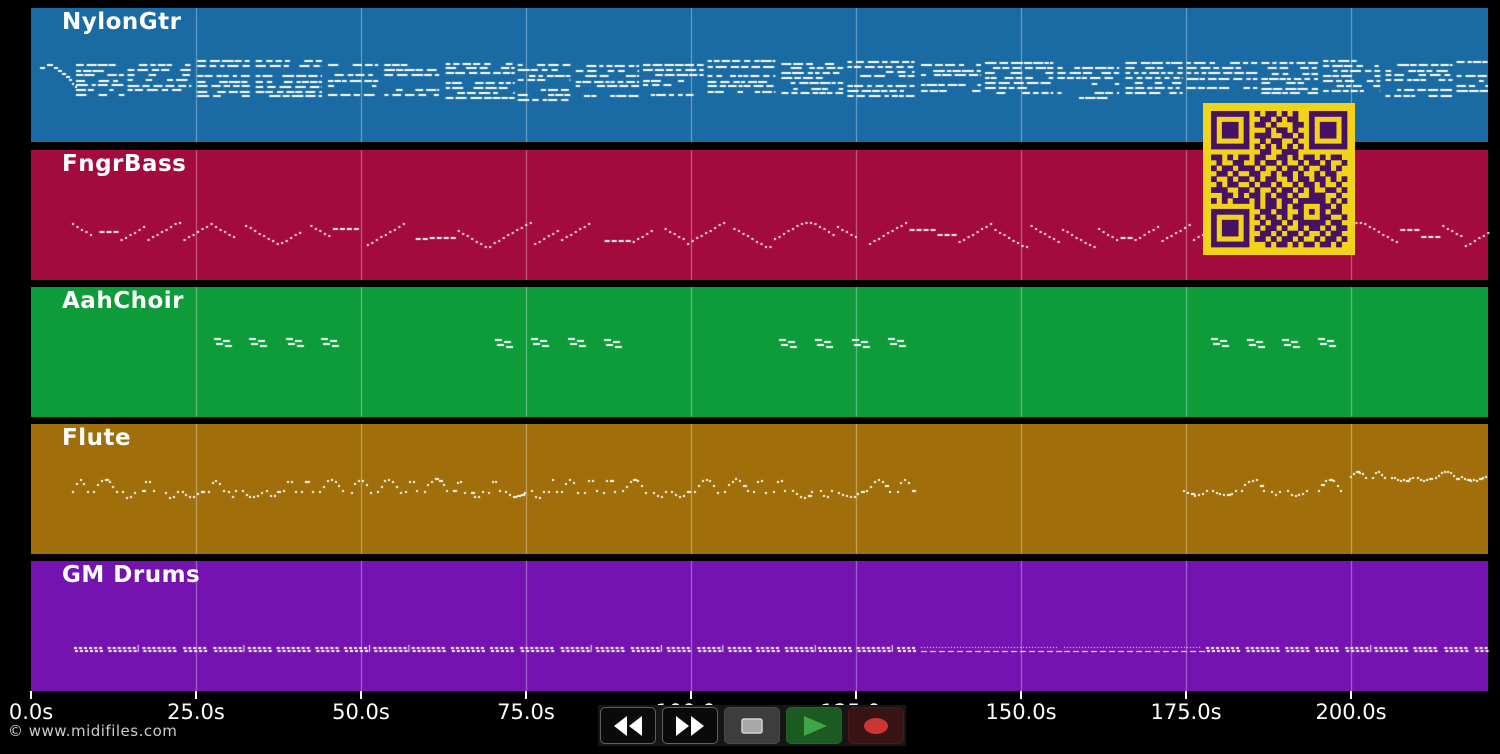  What do you see at coordinates (1351, 712) in the screenshot?
I see `axis-label: 200.0s` at bounding box center [1351, 712].